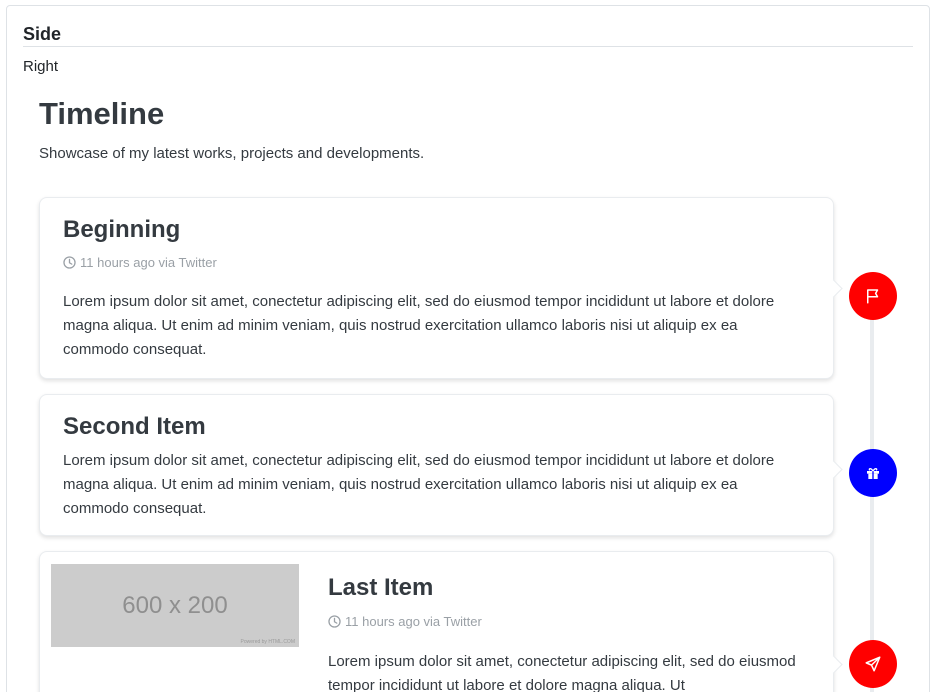 The height and width of the screenshot is (692, 935). I want to click on paper-plane-icon, so click(873, 664).